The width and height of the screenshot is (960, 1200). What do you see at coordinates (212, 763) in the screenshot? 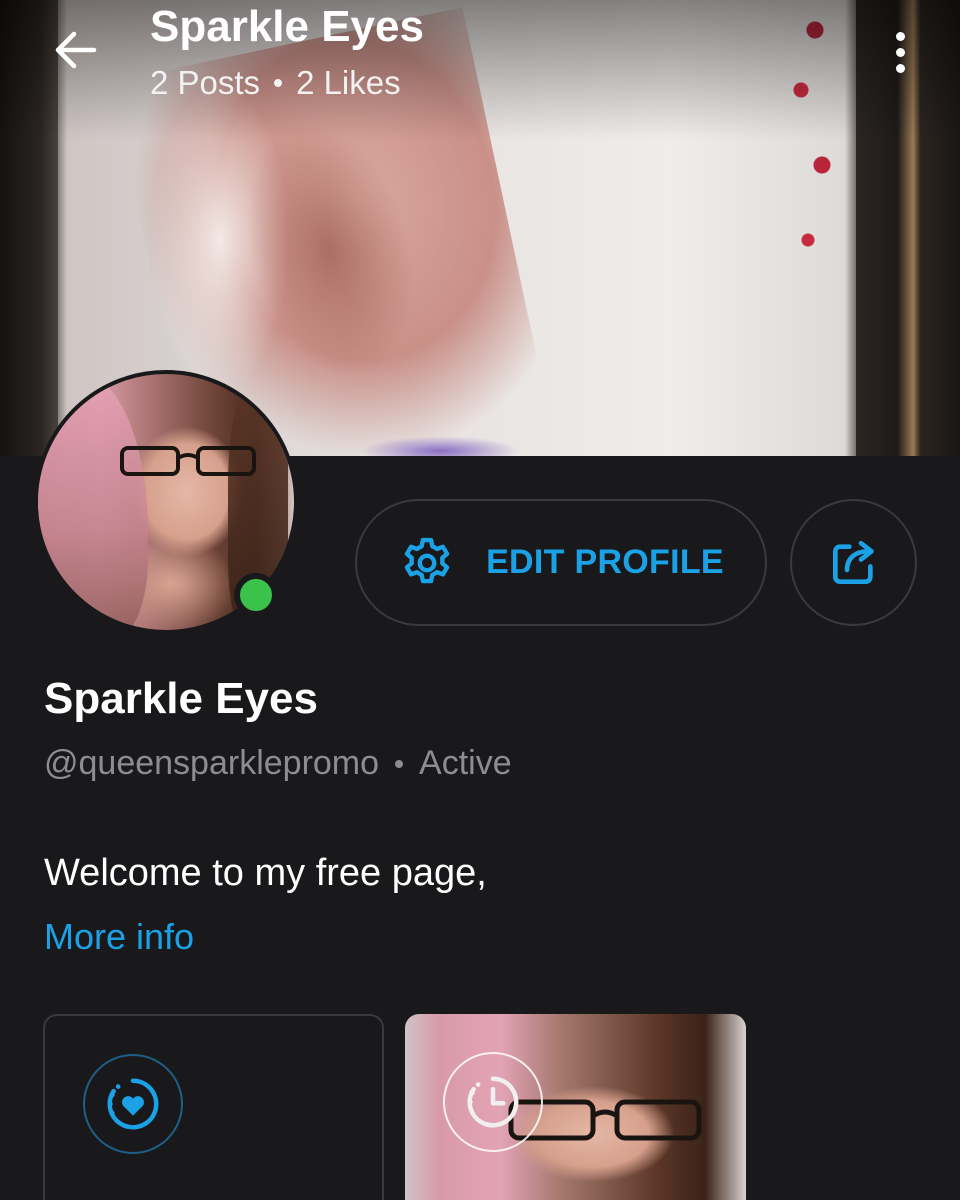
I see `profile-handle: @queensparklepromo` at bounding box center [212, 763].